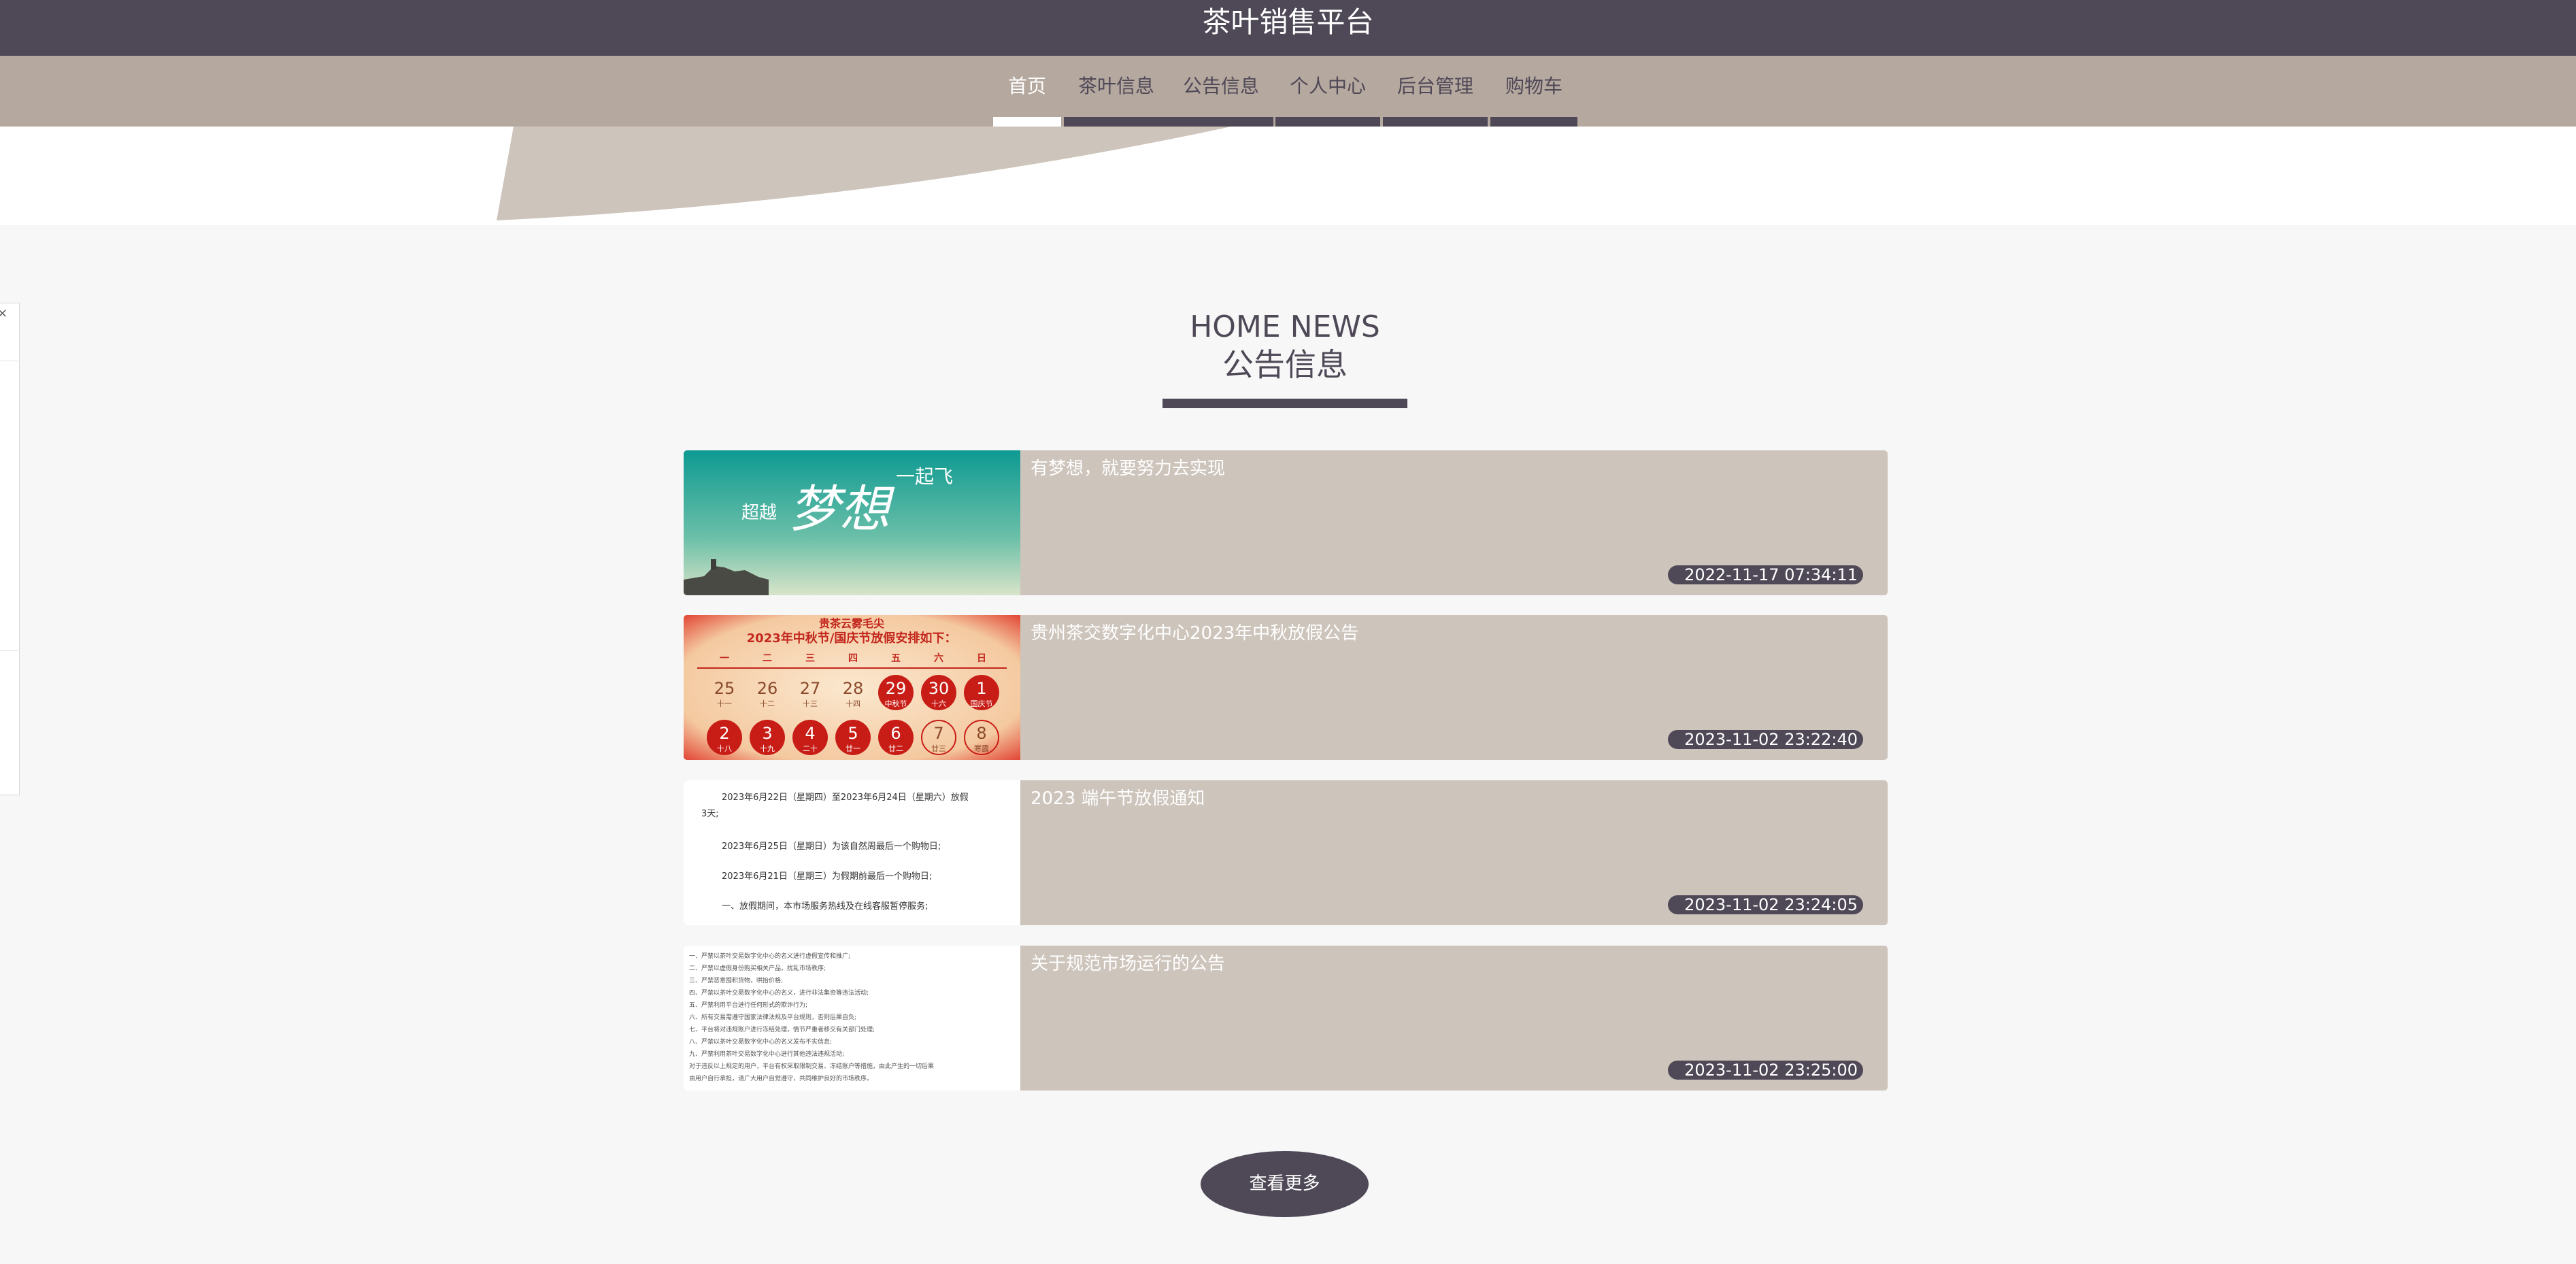 The width and height of the screenshot is (2576, 1264). What do you see at coordinates (896, 659) in the screenshot?
I see `calendar-weekday: 五` at bounding box center [896, 659].